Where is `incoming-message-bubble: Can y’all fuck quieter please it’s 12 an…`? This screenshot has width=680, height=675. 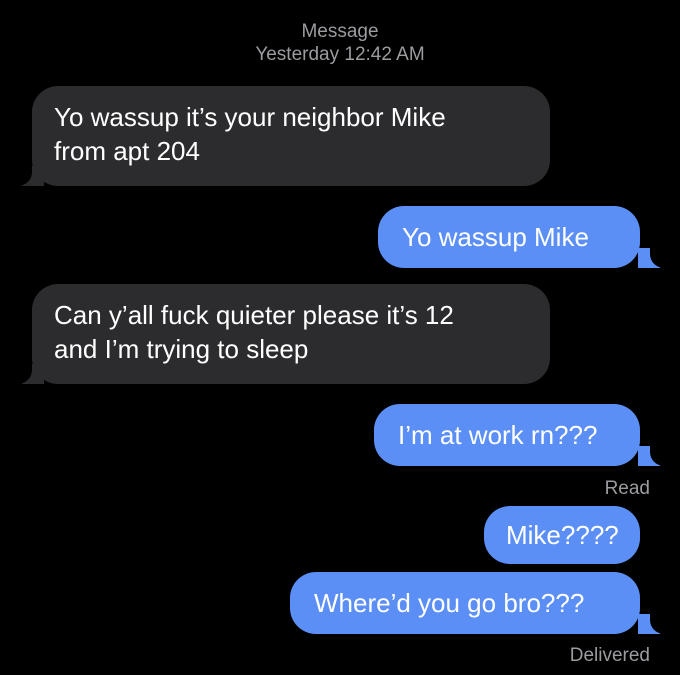 incoming-message-bubble: Can y’all fuck quieter please it’s 12 an… is located at coordinates (291, 334).